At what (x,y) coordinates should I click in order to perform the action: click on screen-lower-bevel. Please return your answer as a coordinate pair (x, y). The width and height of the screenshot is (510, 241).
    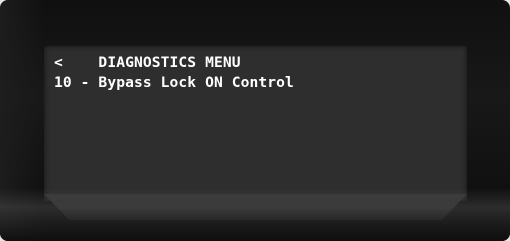
    Looking at the image, I should click on (255, 207).